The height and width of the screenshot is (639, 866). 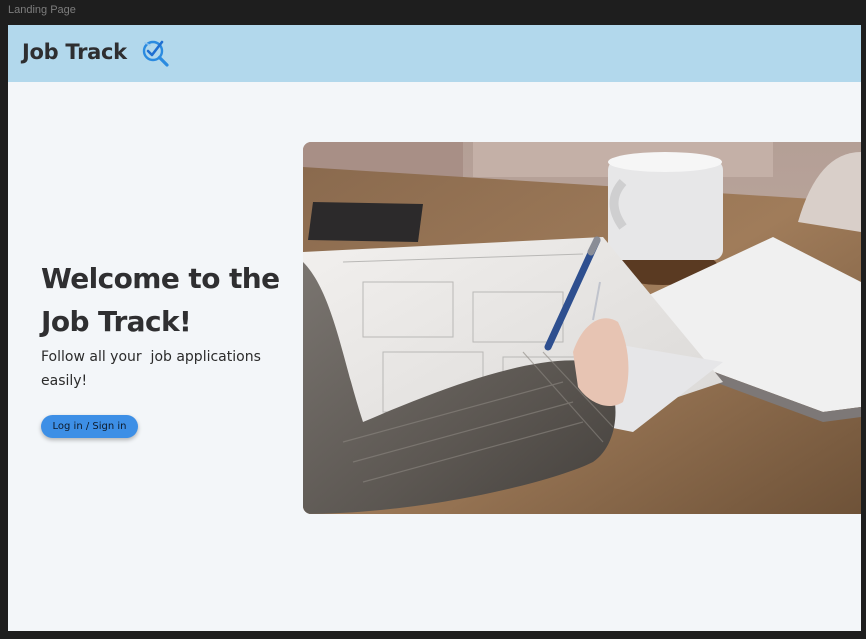 I want to click on brand-title: Job Track, so click(x=74, y=52).